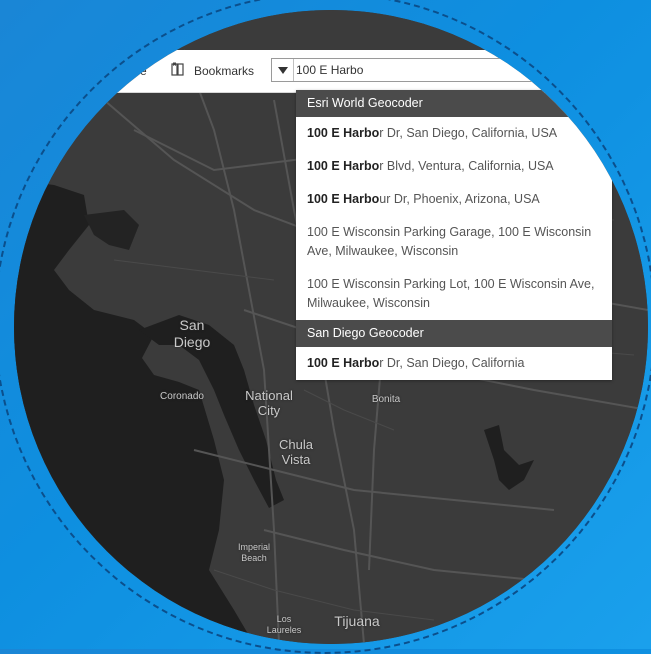 Image resolution: width=651 pixels, height=654 pixels. What do you see at coordinates (224, 71) in the screenshot?
I see `bookmarks-button: Bookmarks` at bounding box center [224, 71].